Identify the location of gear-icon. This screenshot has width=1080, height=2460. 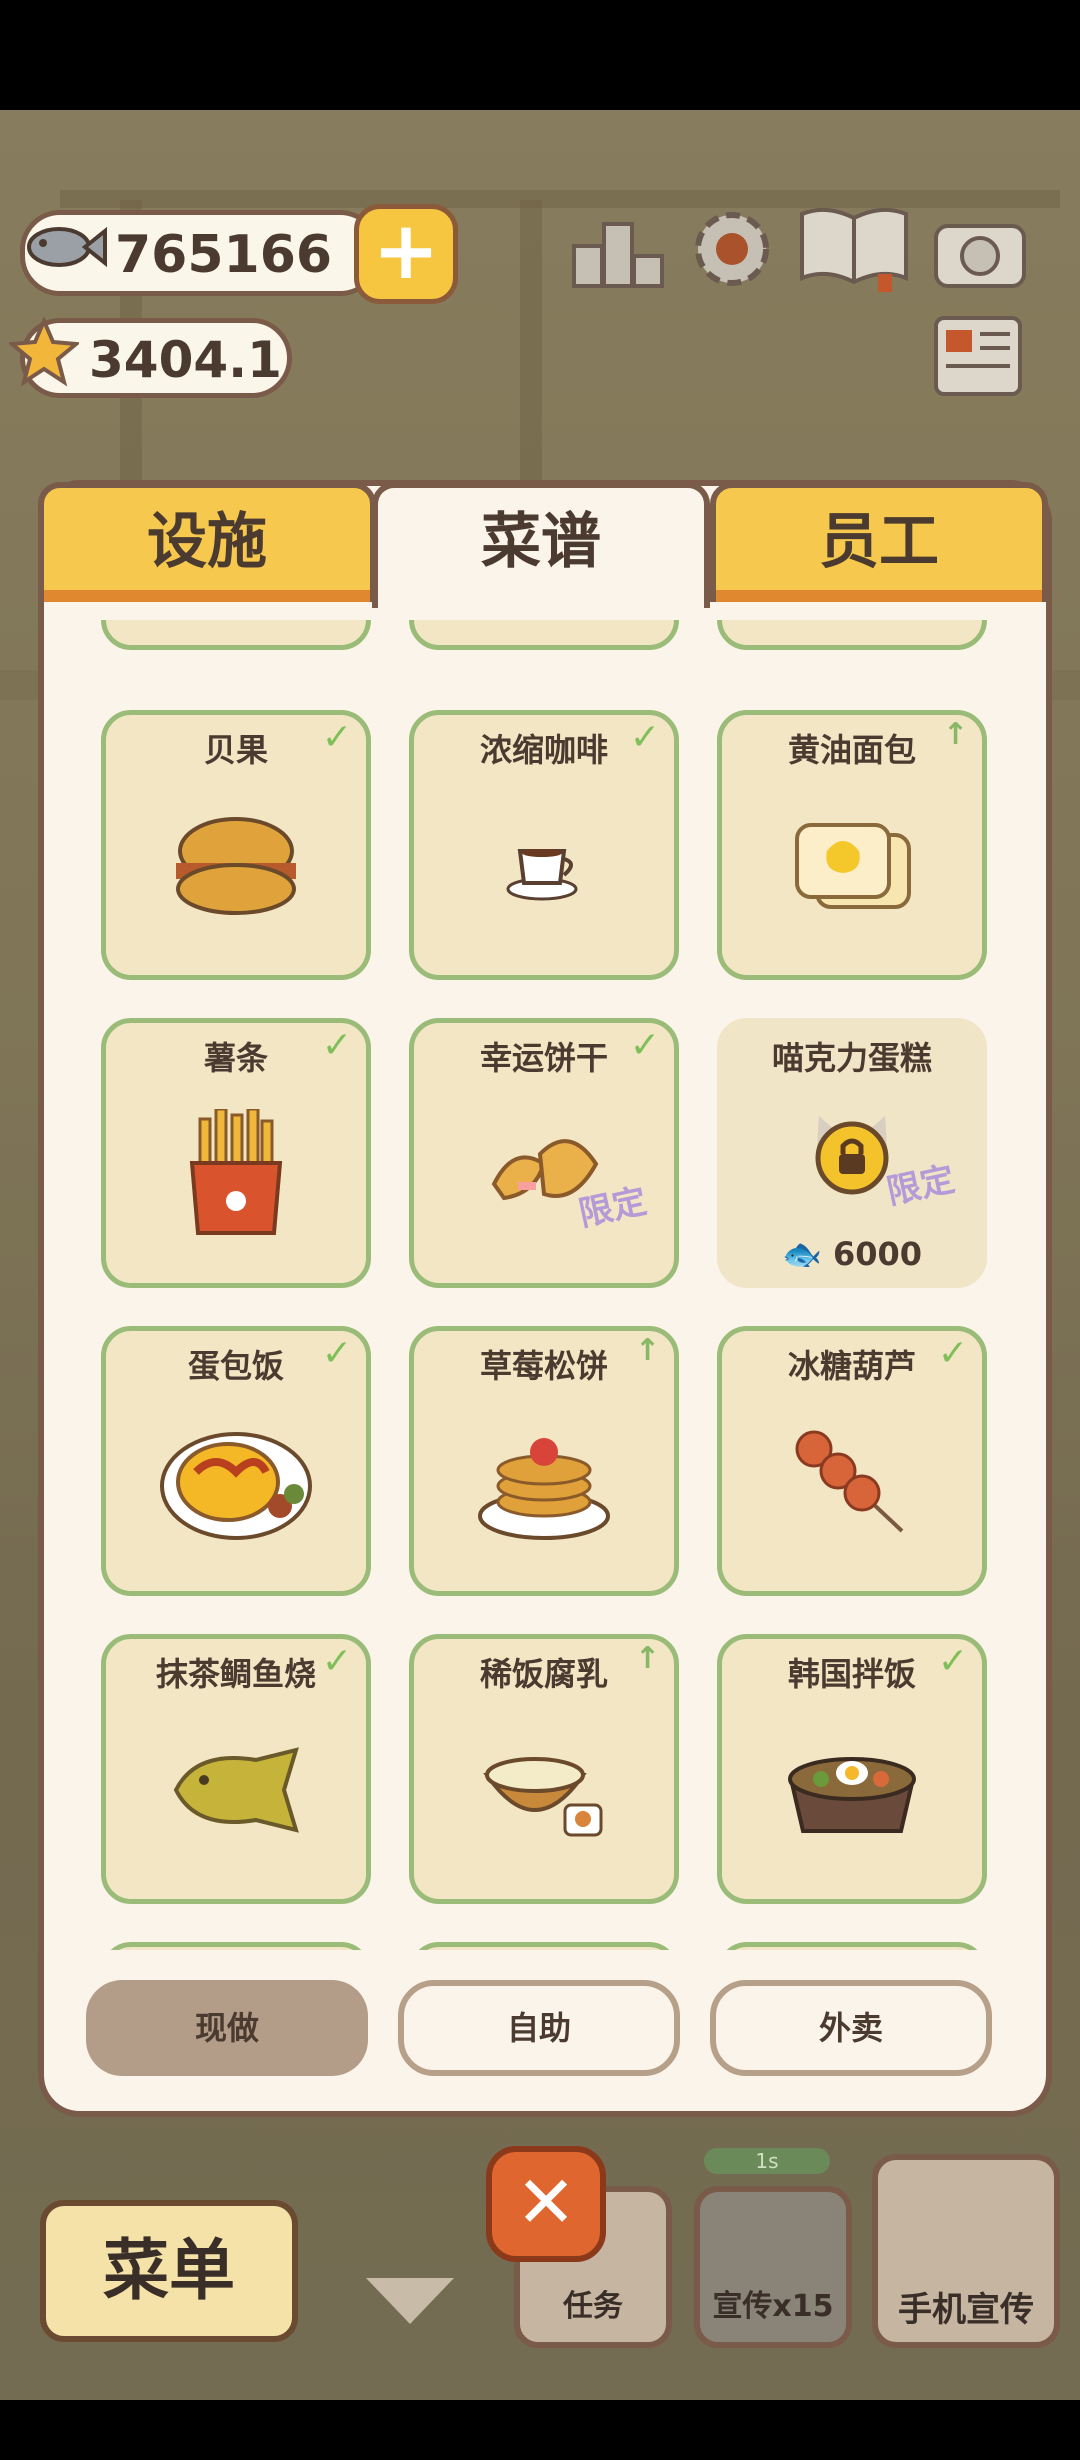
(732, 247).